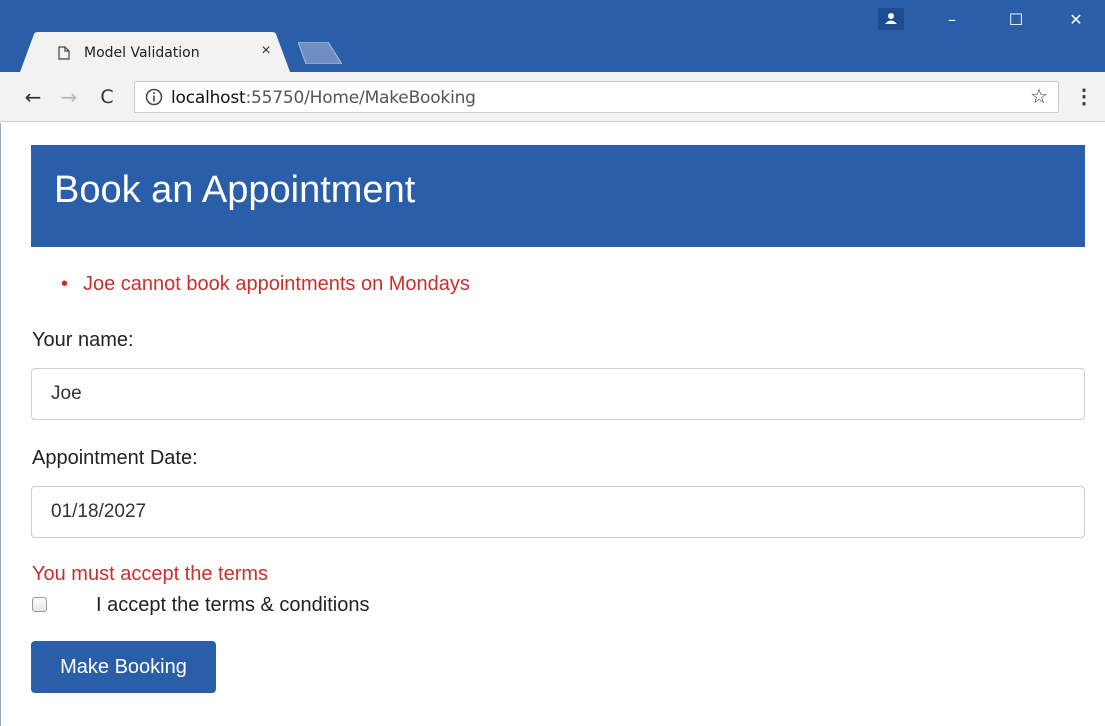 This screenshot has height=726, width=1105. Describe the element at coordinates (33, 97) in the screenshot. I see `back-button: ←` at that location.